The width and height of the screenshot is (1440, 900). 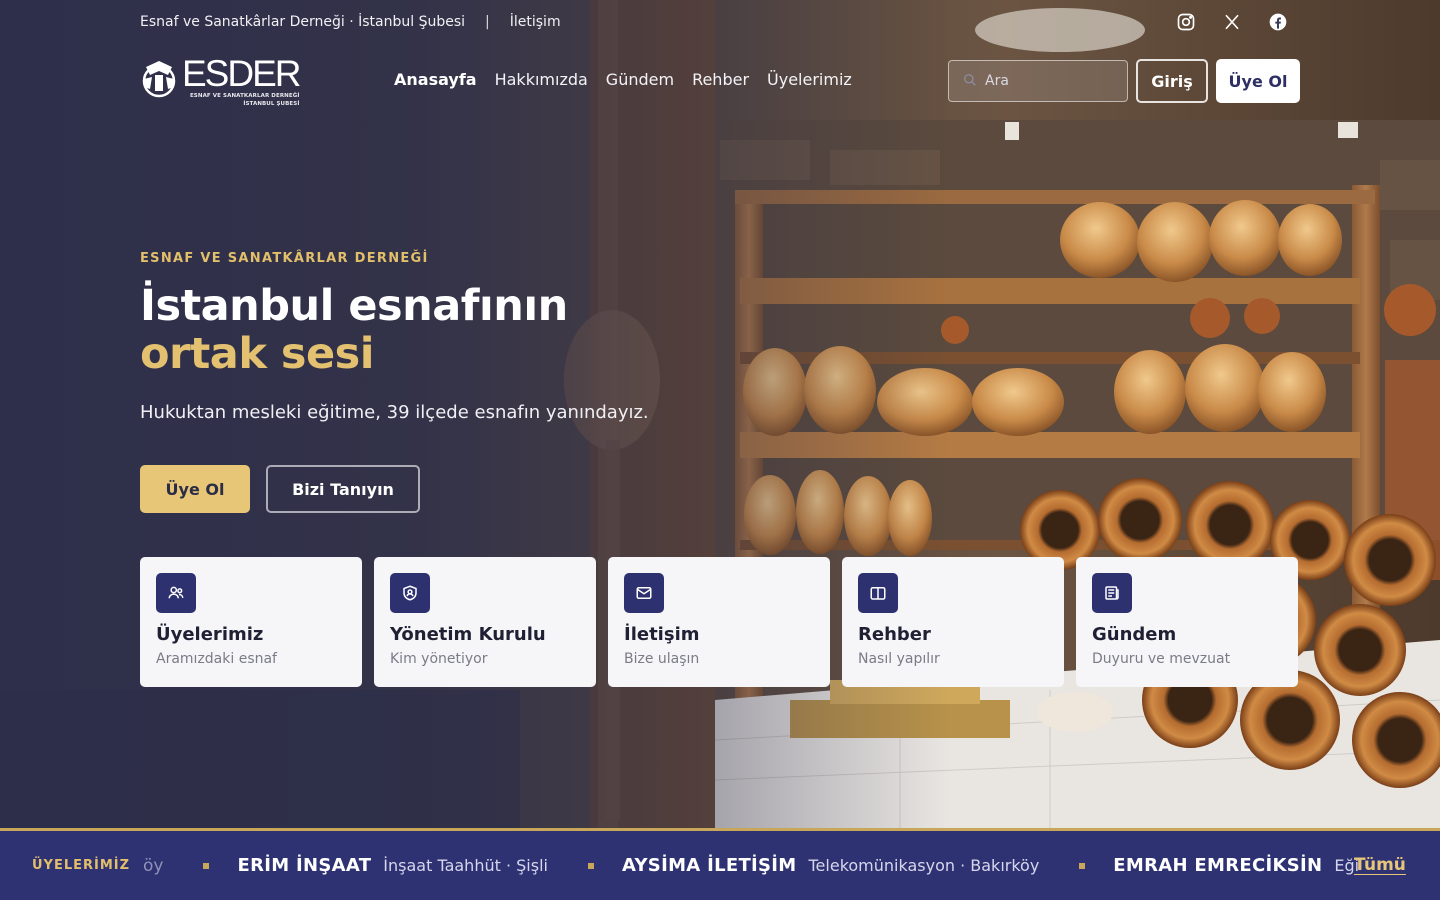 What do you see at coordinates (1112, 593) in the screenshot?
I see `newspaper-icon` at bounding box center [1112, 593].